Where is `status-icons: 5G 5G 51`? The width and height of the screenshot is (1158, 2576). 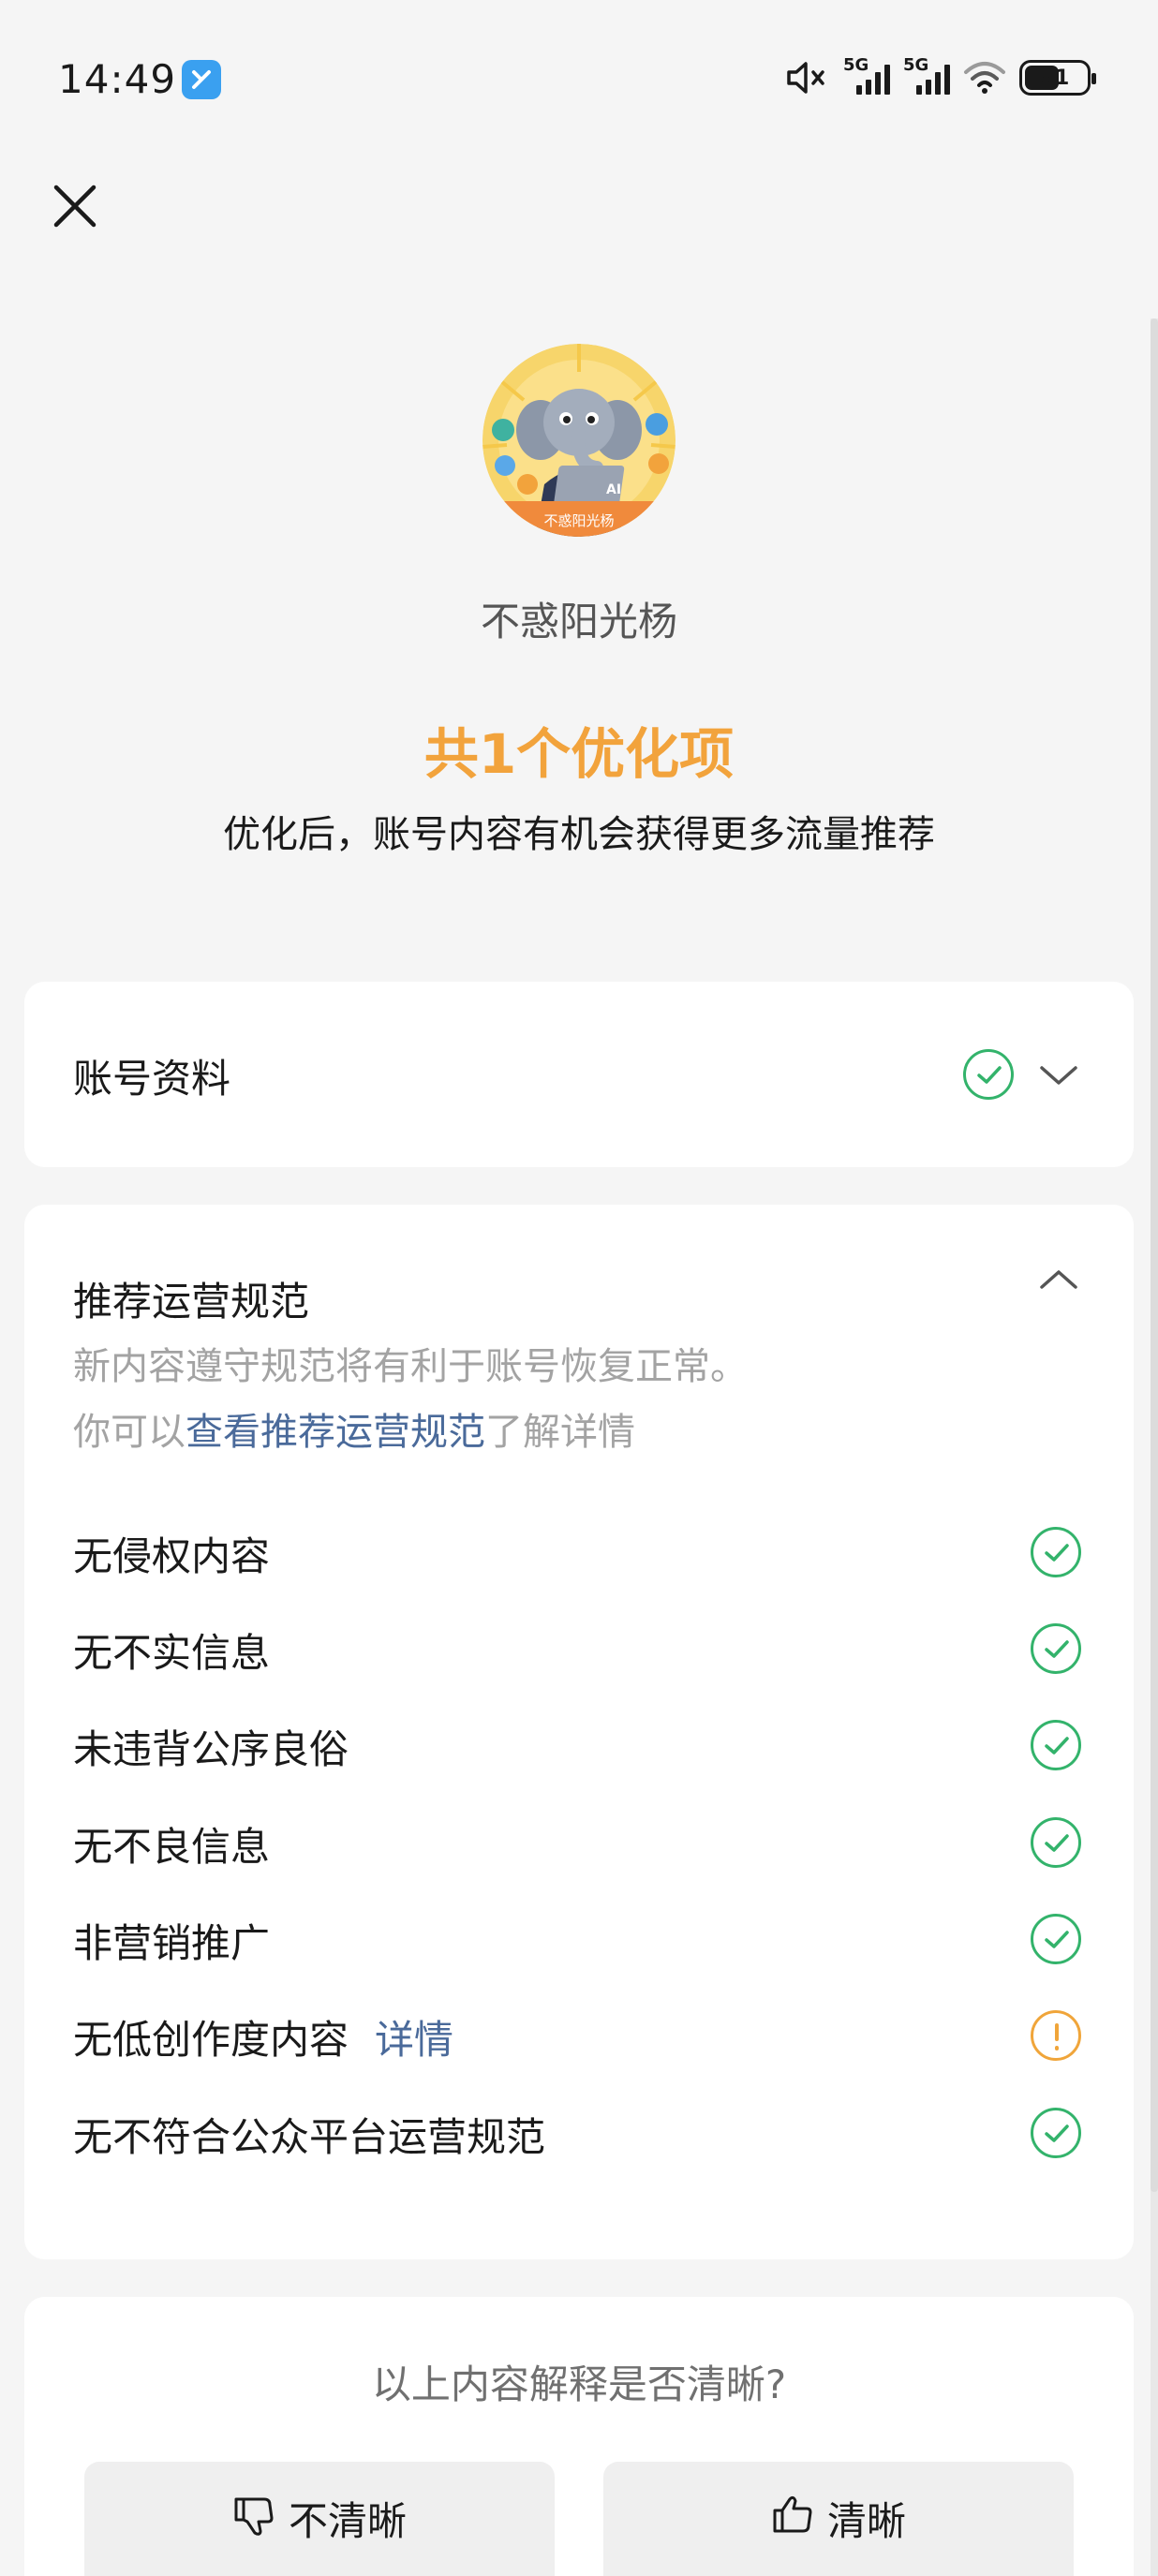
status-icons: 5G 5G 51 is located at coordinates (940, 77).